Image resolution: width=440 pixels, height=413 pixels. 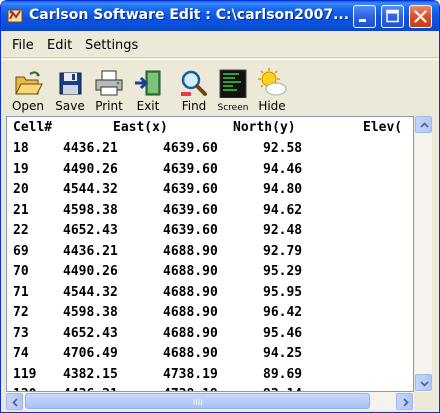 What do you see at coordinates (283, 312) in the screenshot?
I see `elev-value: 96.42` at bounding box center [283, 312].